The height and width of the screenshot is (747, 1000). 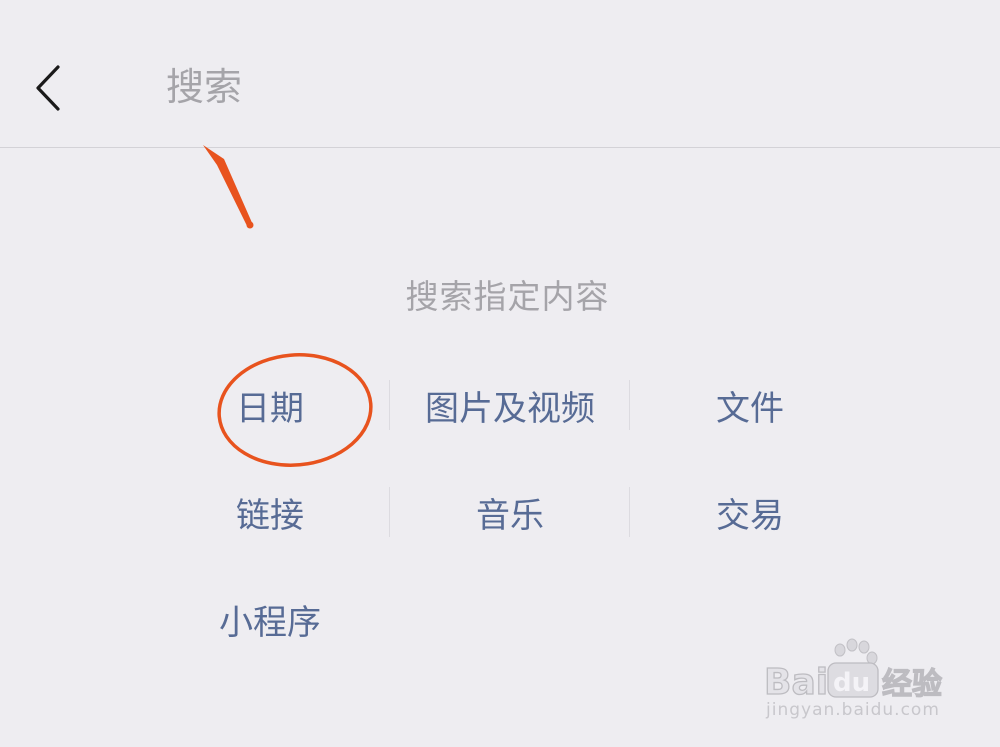 What do you see at coordinates (856, 651) in the screenshot?
I see `paw-icon` at bounding box center [856, 651].